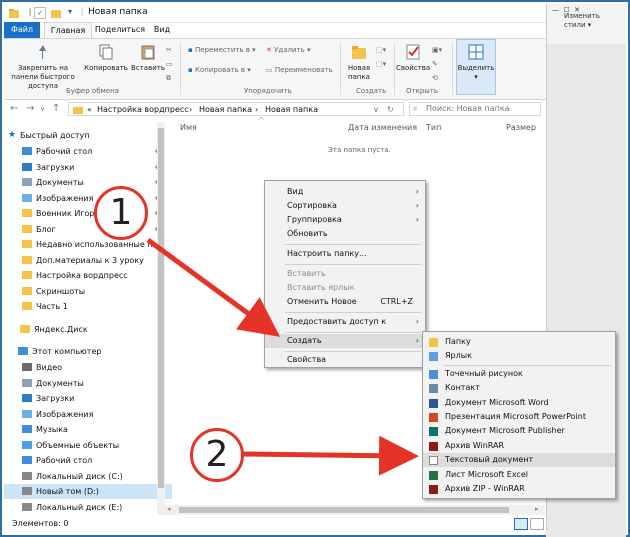 This screenshot has width=630, height=537. I want to click on arrow-to-create, so click(213, 287).